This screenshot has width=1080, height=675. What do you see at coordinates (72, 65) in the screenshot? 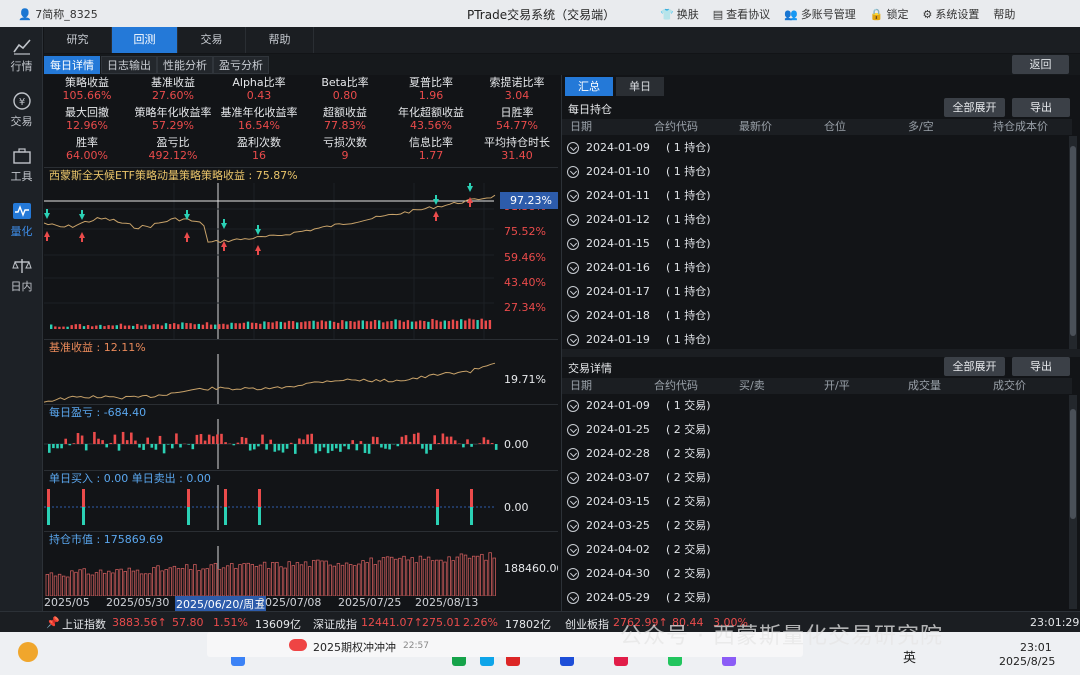
I see `tab-daily-detail: 每日详情` at bounding box center [72, 65].